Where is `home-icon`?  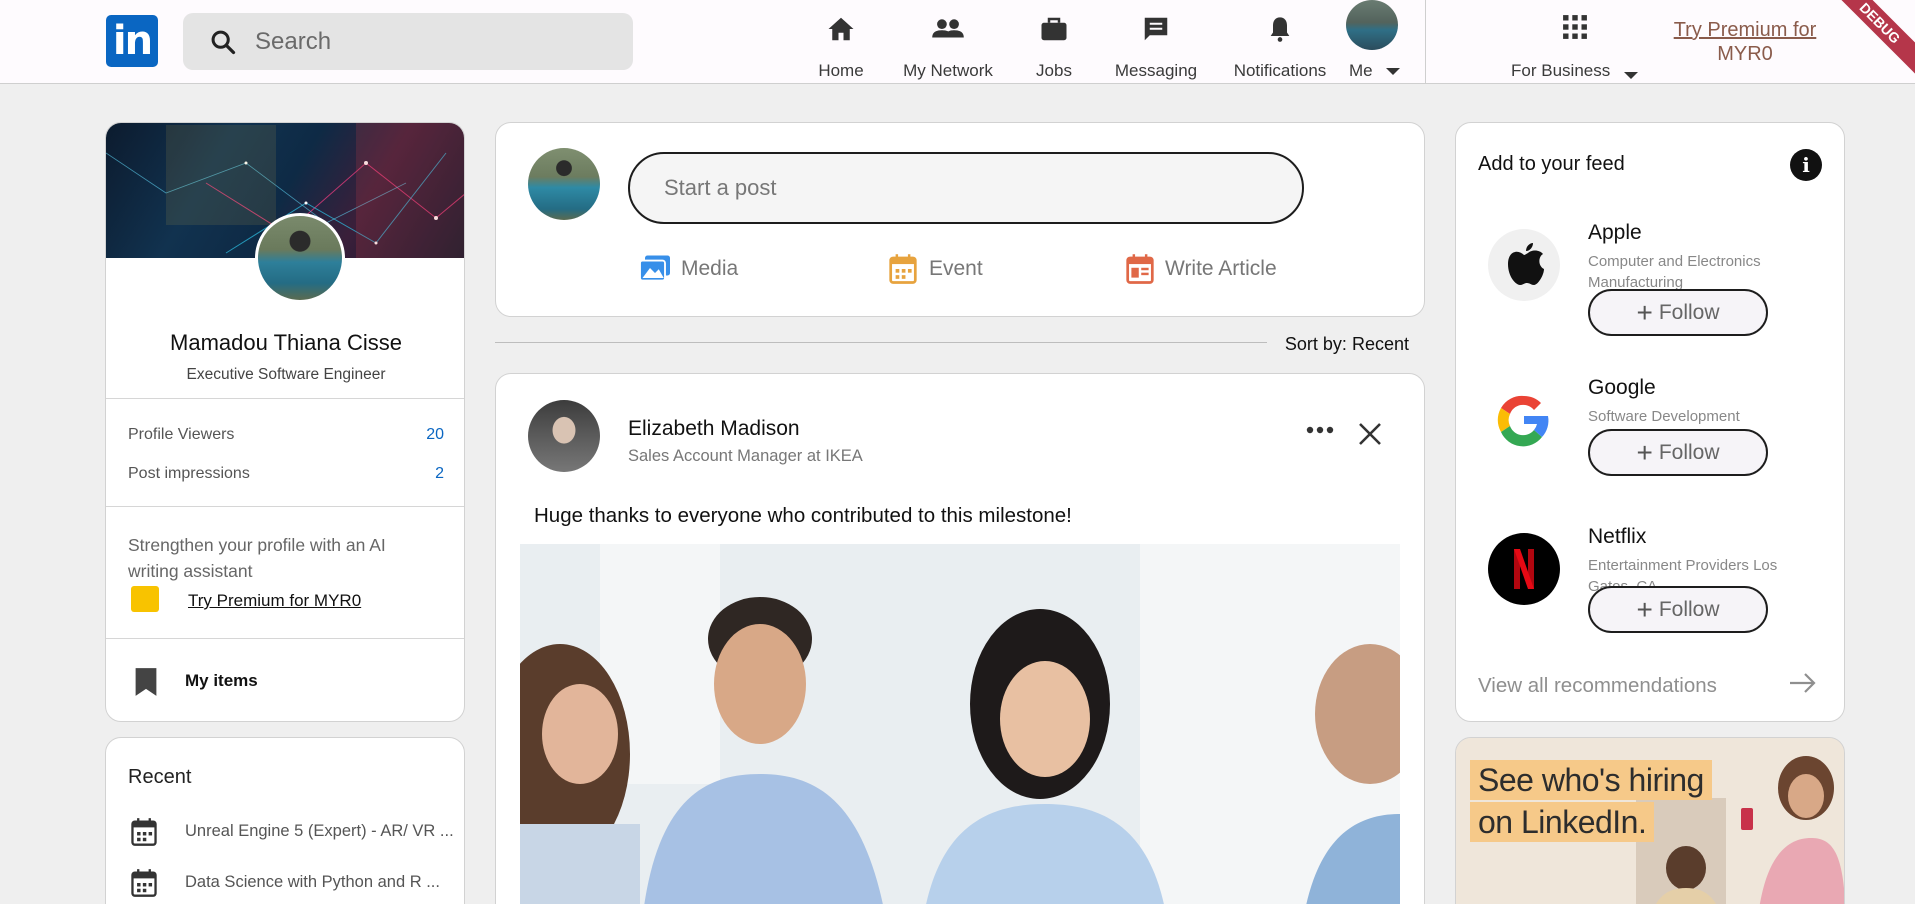
home-icon is located at coordinates (841, 29).